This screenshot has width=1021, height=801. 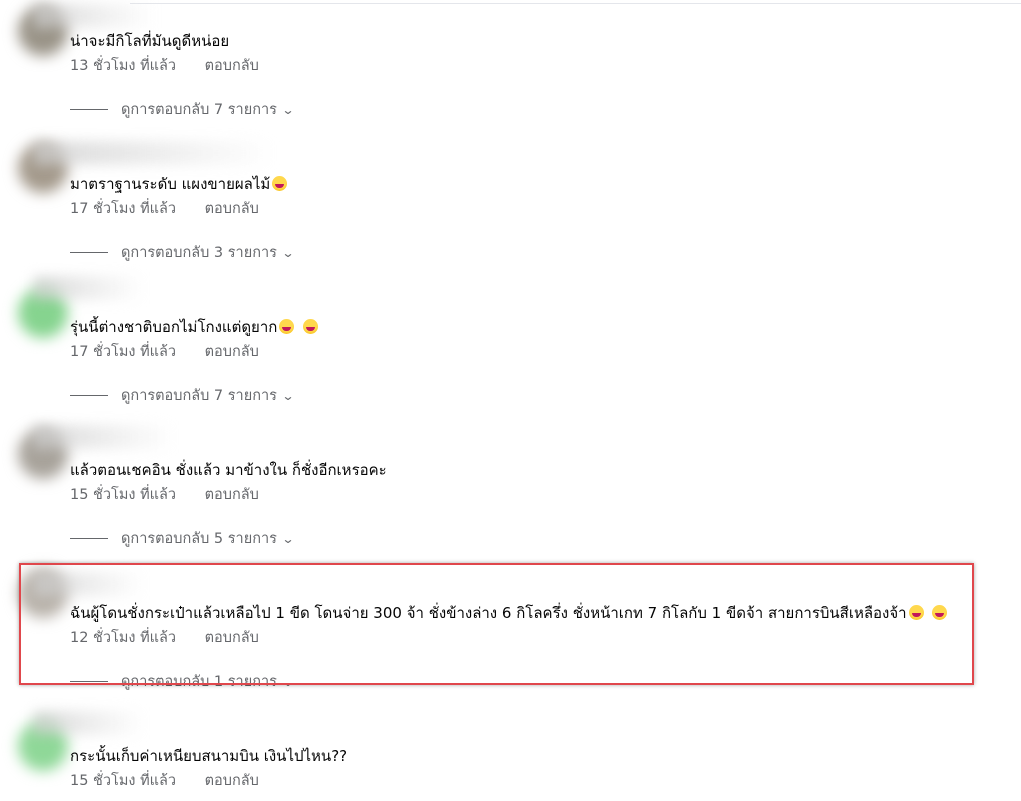 What do you see at coordinates (209, 756) in the screenshot?
I see `comment-text: กระนั้นเก็บค่าเหนียบสนามบิน เงินไปไหน??` at bounding box center [209, 756].